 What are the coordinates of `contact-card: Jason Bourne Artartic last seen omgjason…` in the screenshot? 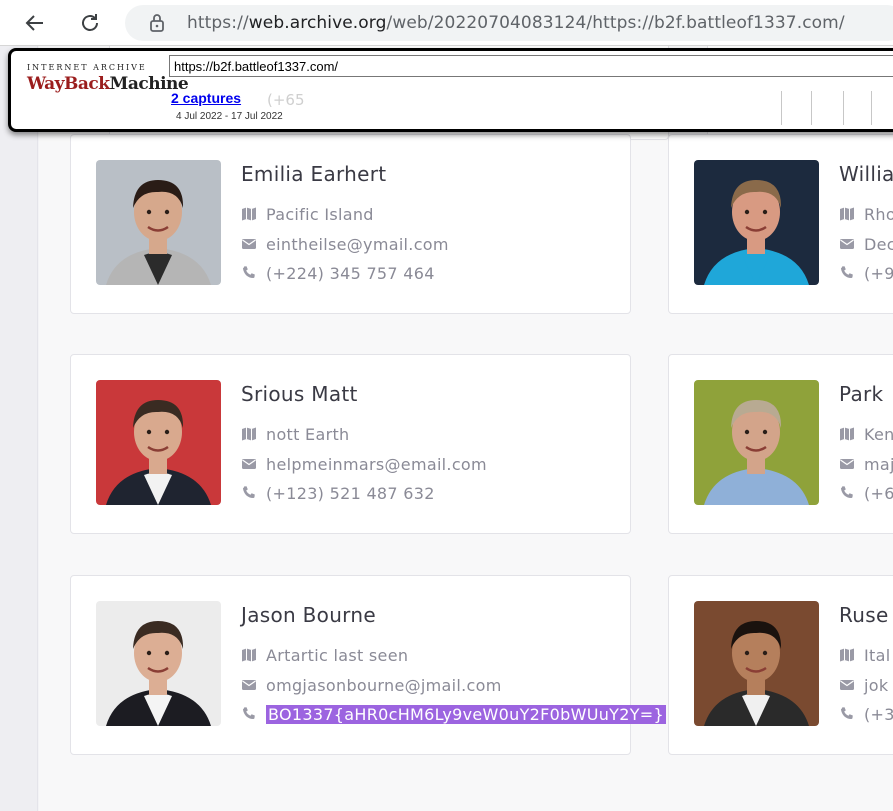 It's located at (368, 665).